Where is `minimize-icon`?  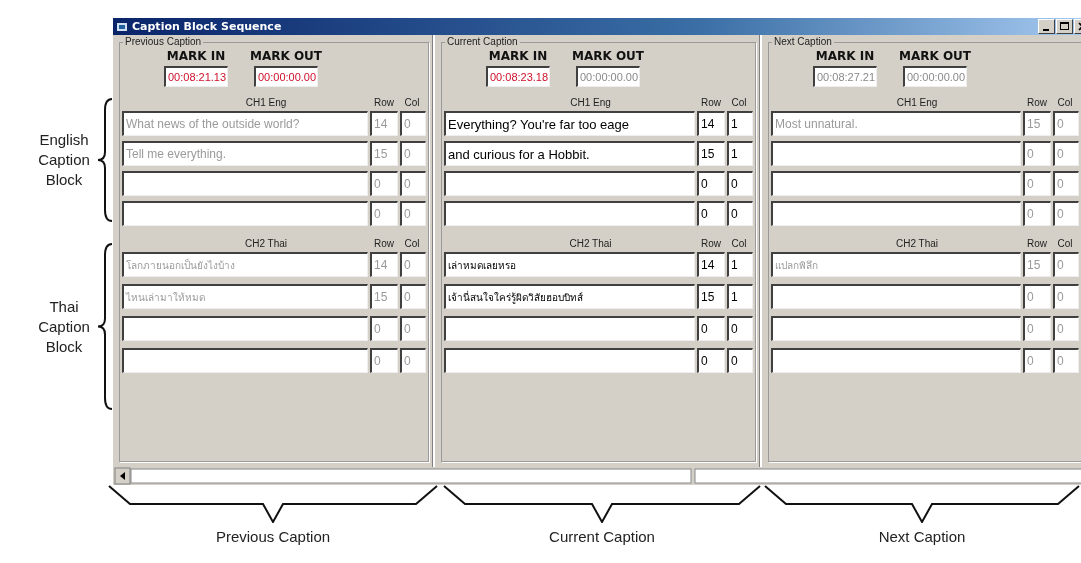
minimize-icon is located at coordinates (1046, 26).